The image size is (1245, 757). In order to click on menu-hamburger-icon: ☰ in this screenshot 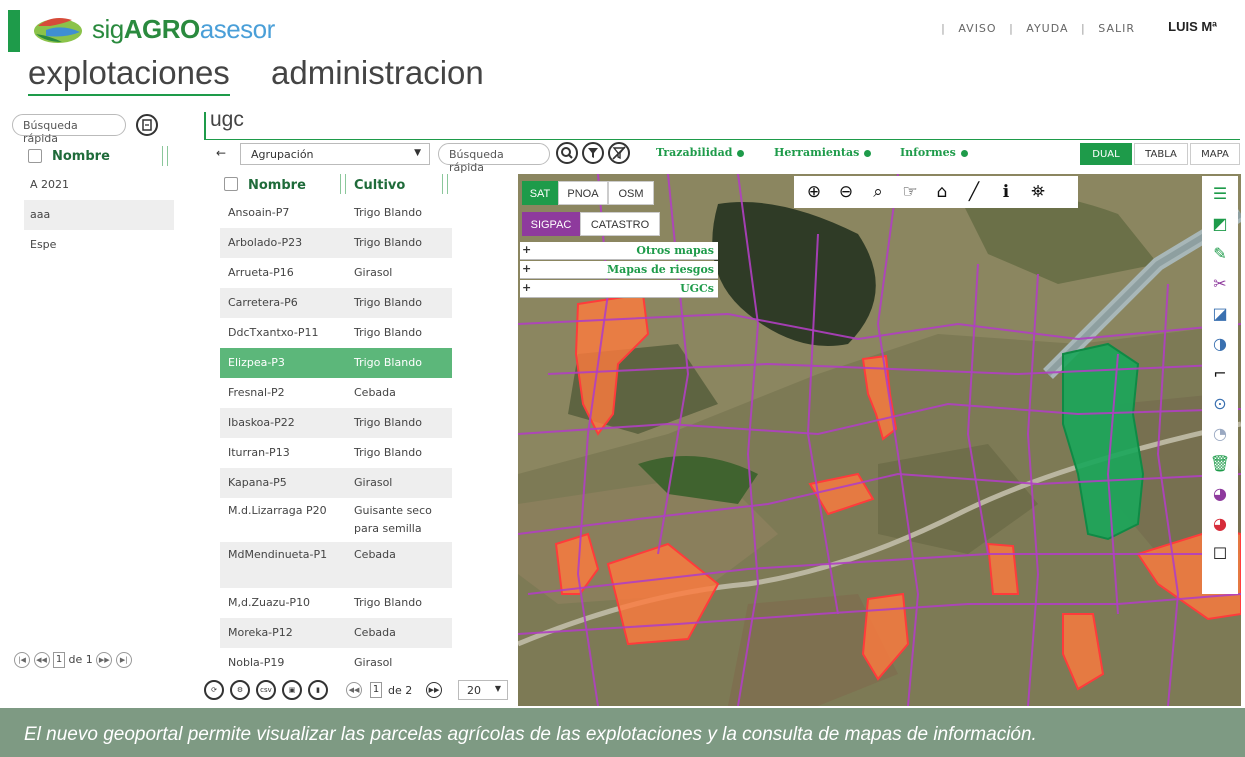, I will do `click(1220, 194)`.